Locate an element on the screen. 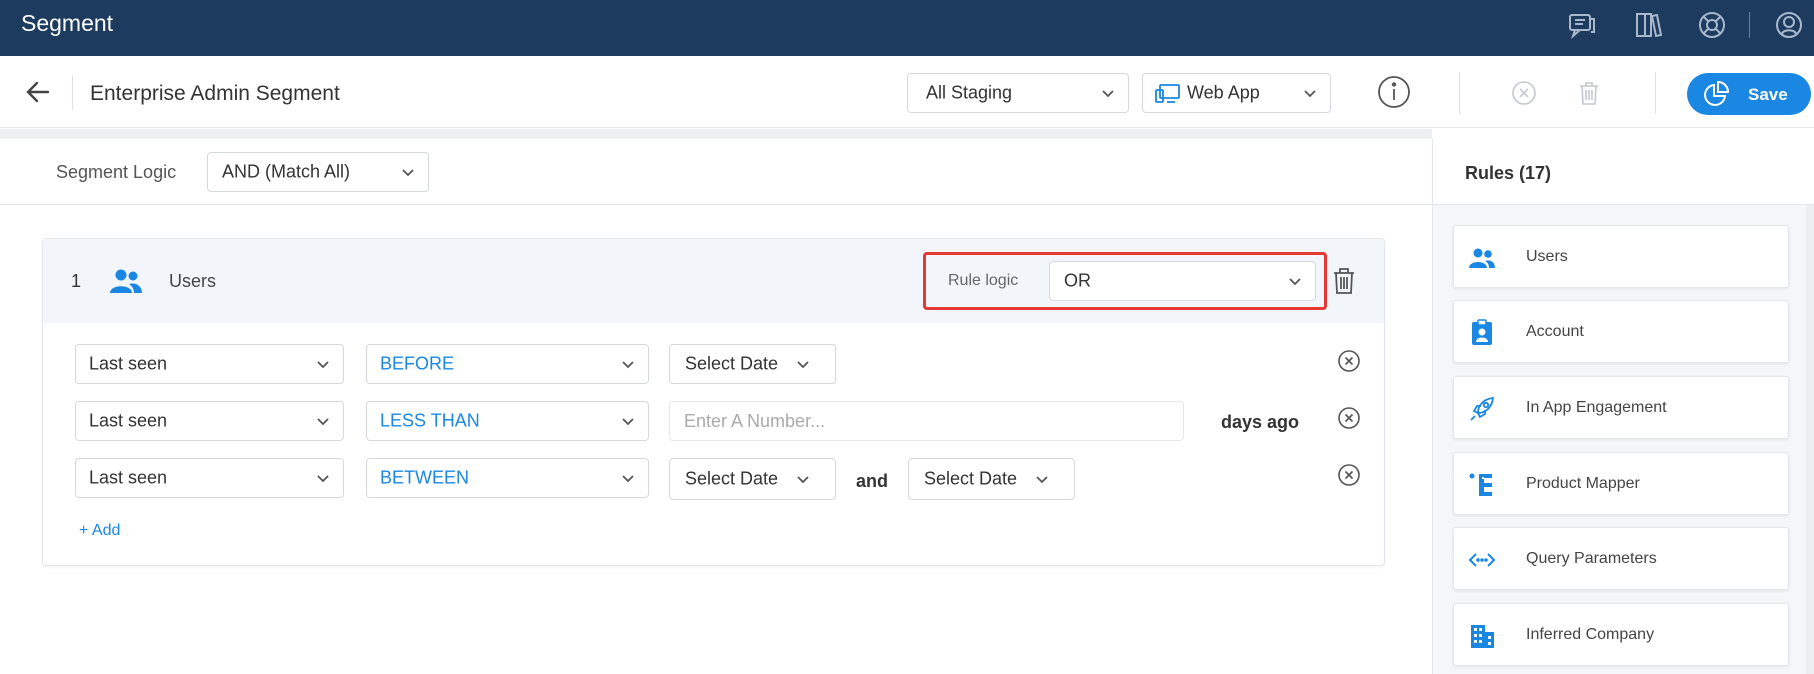 This screenshot has height=674, width=1814. rule-item-account: Account is located at coordinates (1621, 331).